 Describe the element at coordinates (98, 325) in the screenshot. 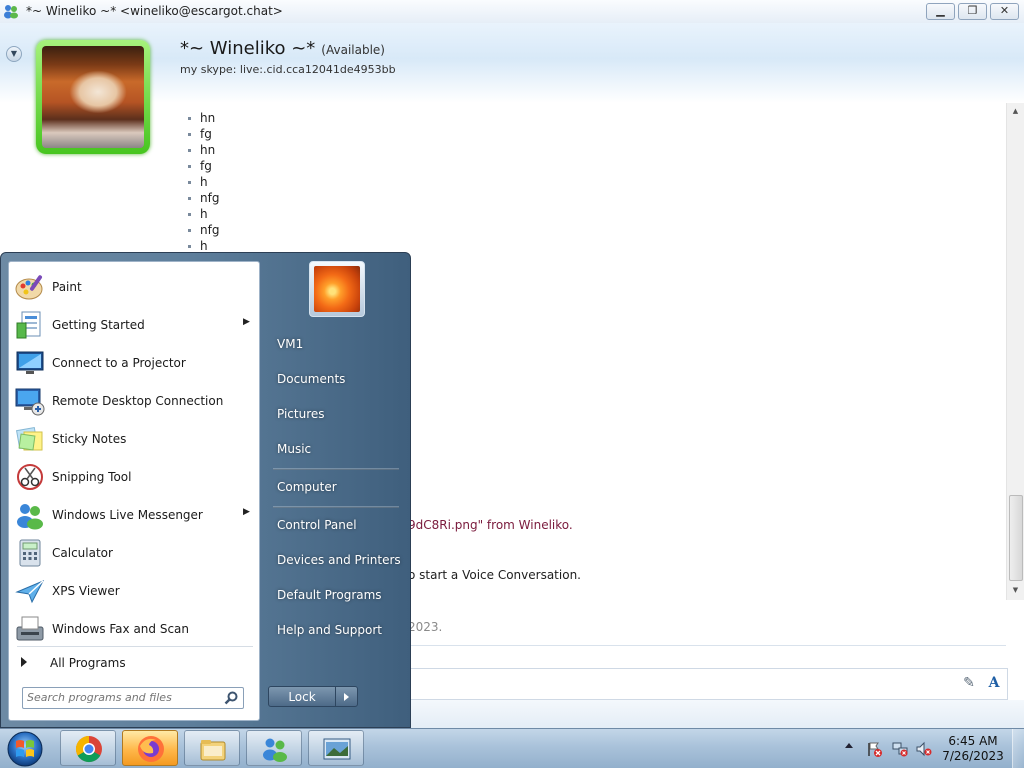

I see `program-label: Getting Started` at that location.